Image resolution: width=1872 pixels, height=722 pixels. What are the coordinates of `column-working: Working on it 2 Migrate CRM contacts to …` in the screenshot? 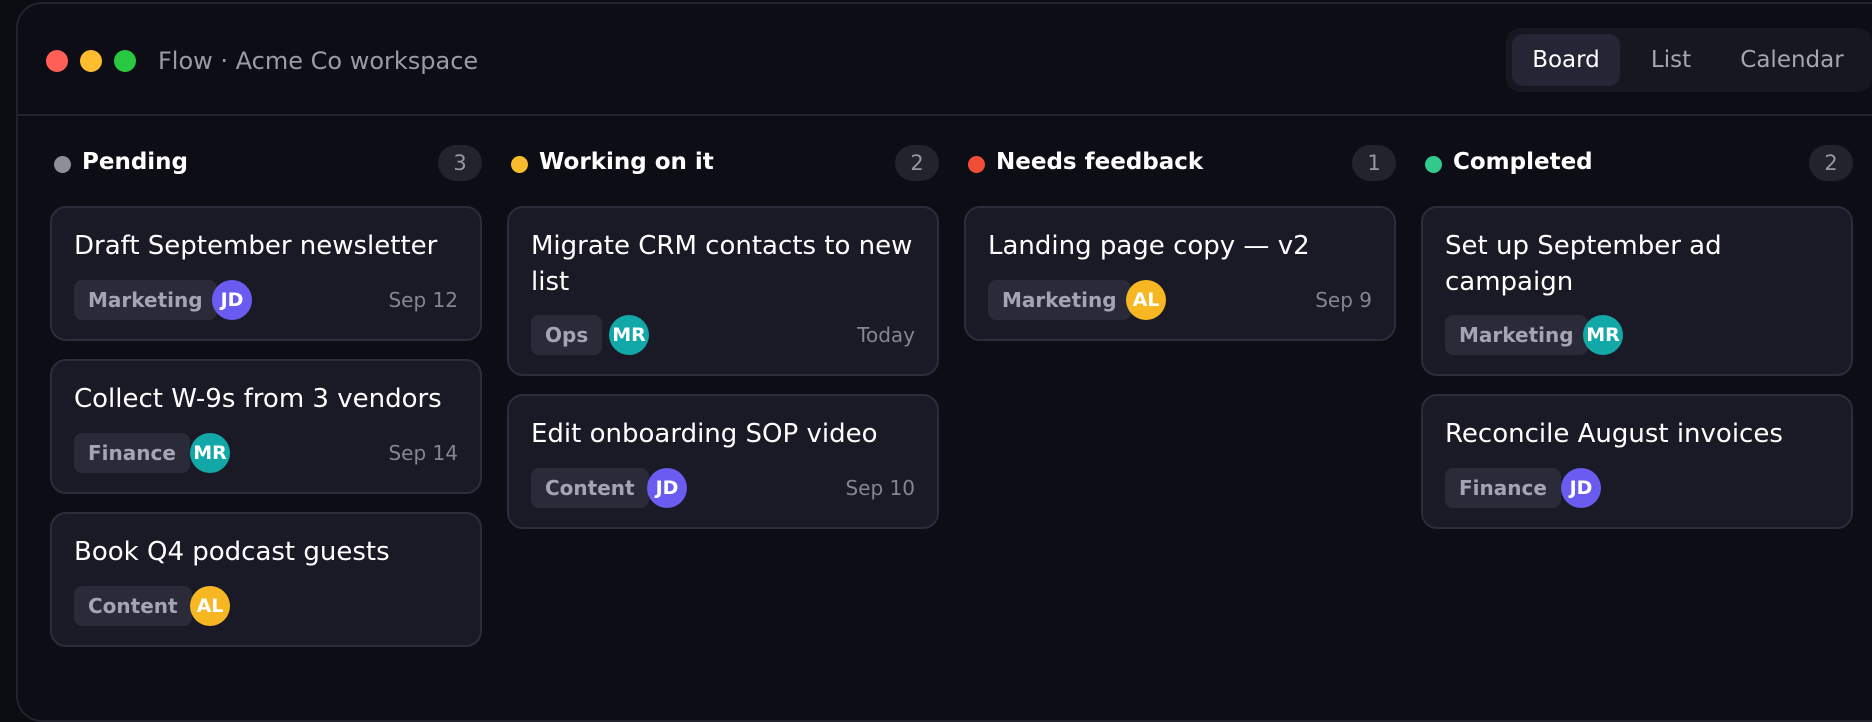 It's located at (723, 336).